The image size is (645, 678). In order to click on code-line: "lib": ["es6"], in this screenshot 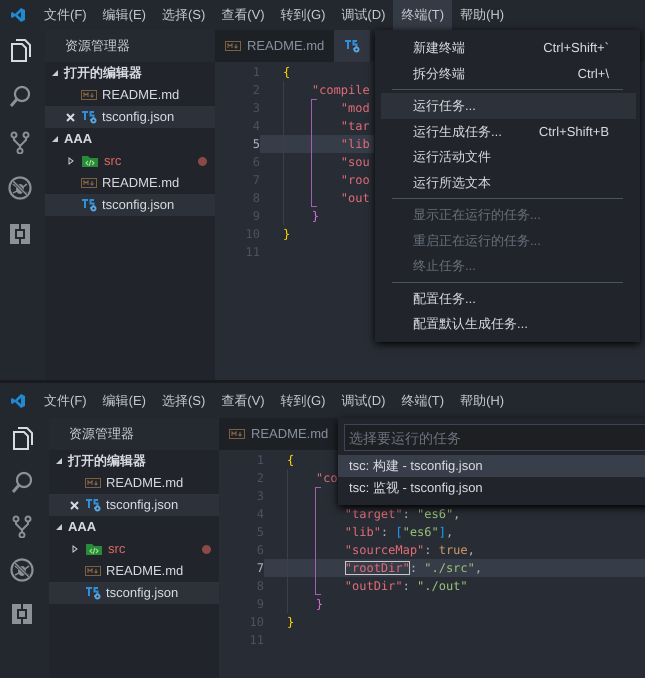, I will do `click(399, 532)`.